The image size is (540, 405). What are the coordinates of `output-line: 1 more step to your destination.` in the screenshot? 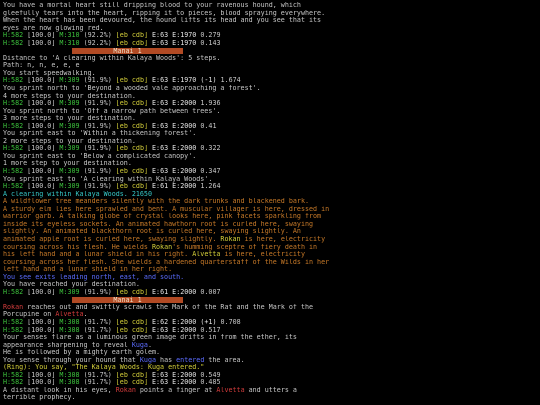 It's located at (67, 164).